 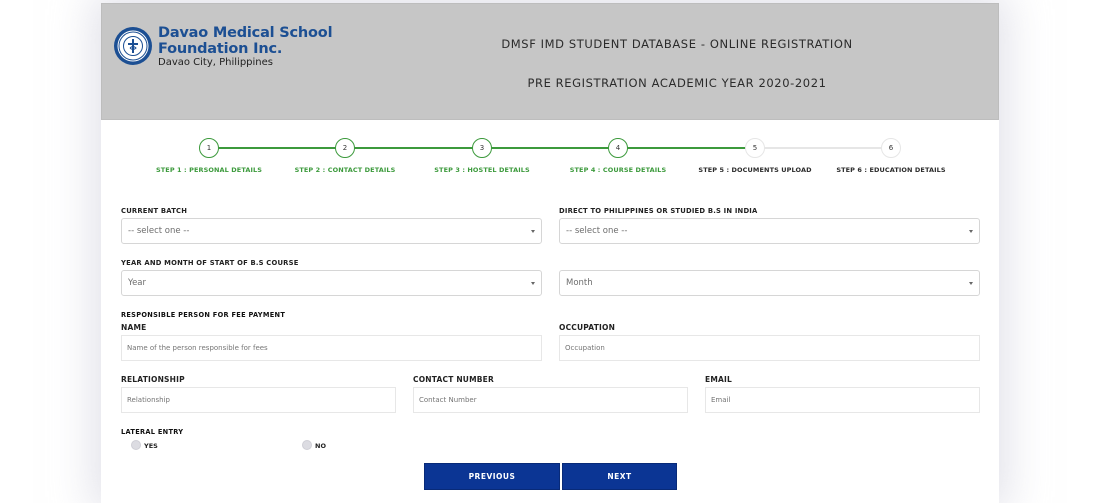 I want to click on direct-or-bs-value: -- select one --, so click(x=597, y=231).